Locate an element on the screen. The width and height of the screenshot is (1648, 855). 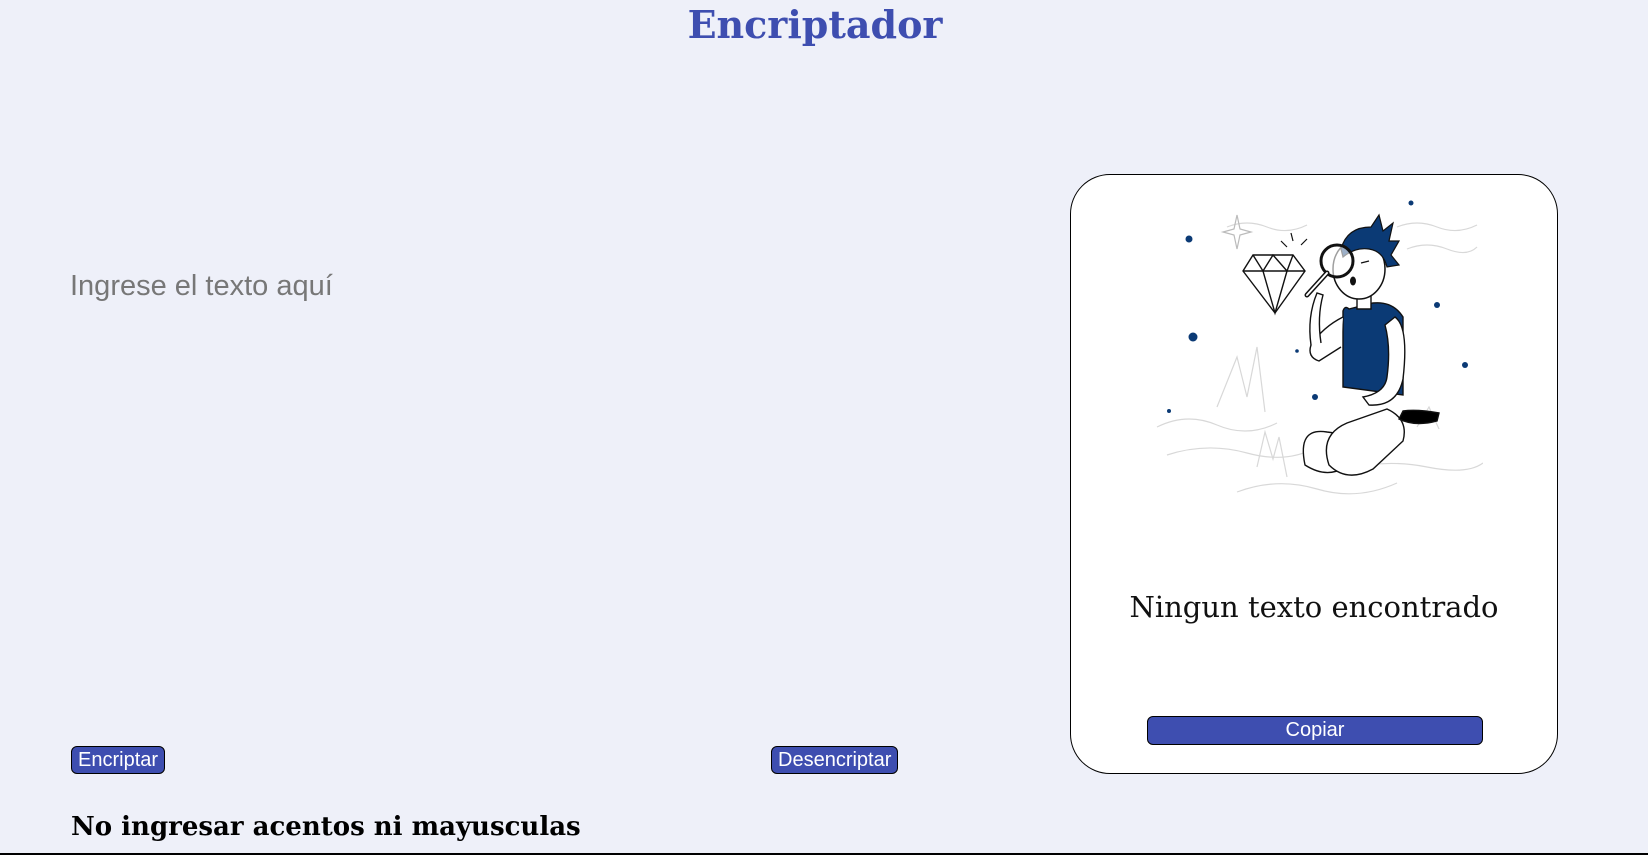
empty-result-message: Ningun texto encontrado is located at coordinates (1314, 607).